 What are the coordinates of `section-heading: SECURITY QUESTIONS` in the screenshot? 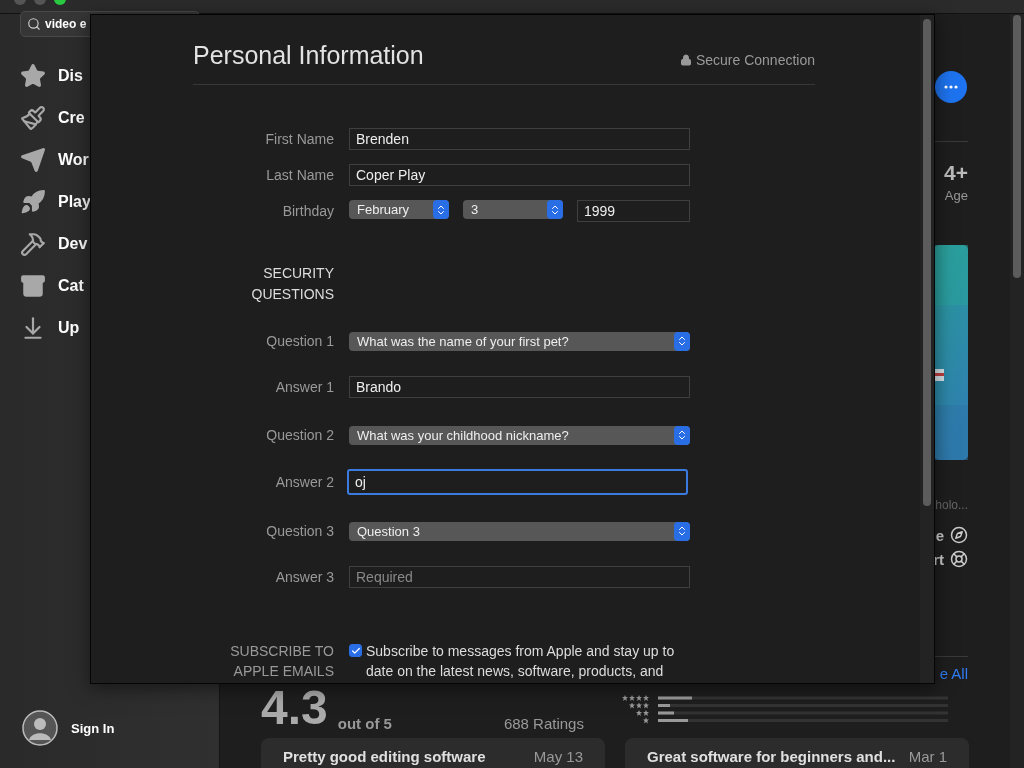 It's located at (292, 284).